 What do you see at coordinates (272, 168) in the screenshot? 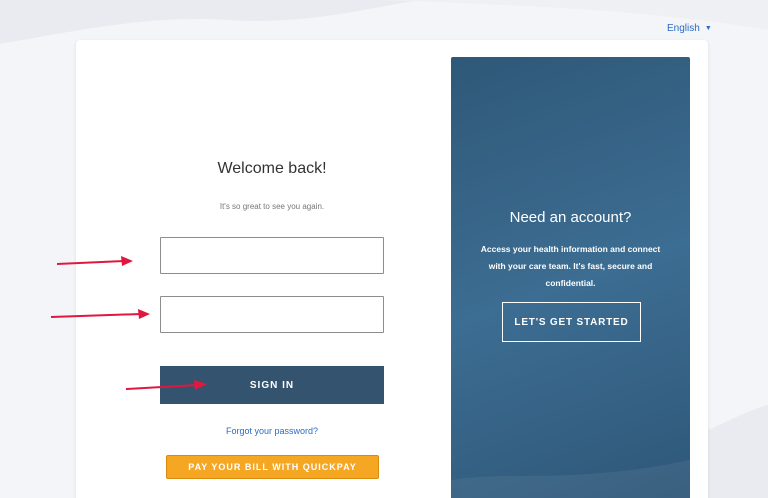
I see `welcome-title: Welcome back!` at bounding box center [272, 168].